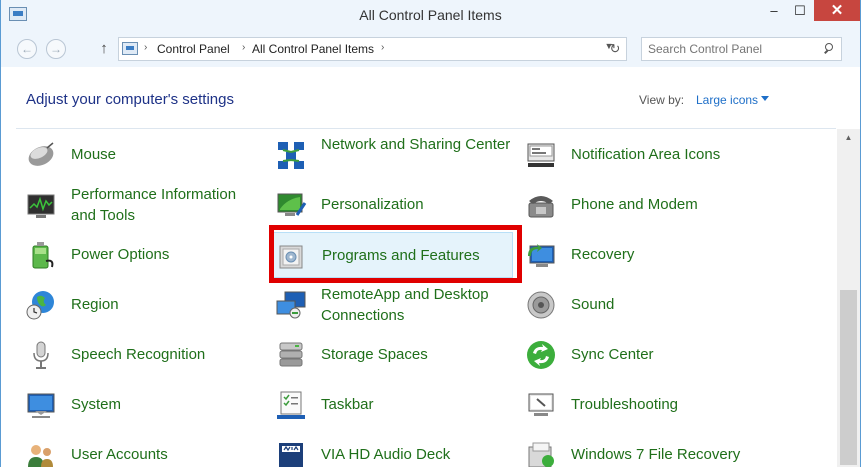 Image resolution: width=861 pixels, height=467 pixels. Describe the element at coordinates (43, 255) in the screenshot. I see `power-icon` at that location.